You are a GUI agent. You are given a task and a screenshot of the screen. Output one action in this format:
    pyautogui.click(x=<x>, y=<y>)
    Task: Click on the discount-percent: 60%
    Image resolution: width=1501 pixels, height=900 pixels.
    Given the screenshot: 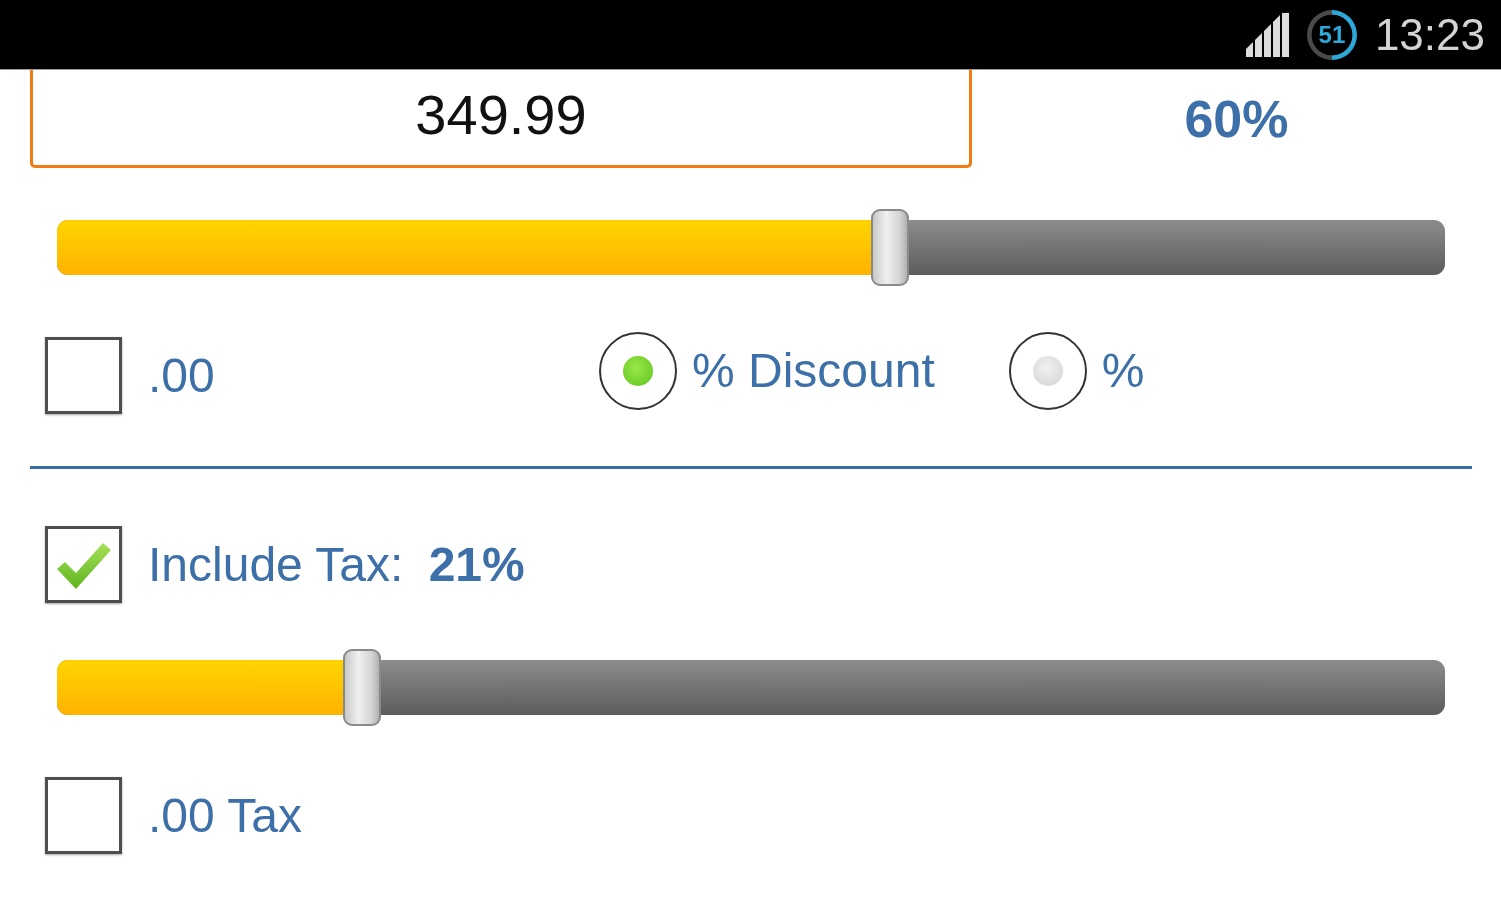 What is the action you would take?
    pyautogui.click(x=1236, y=119)
    